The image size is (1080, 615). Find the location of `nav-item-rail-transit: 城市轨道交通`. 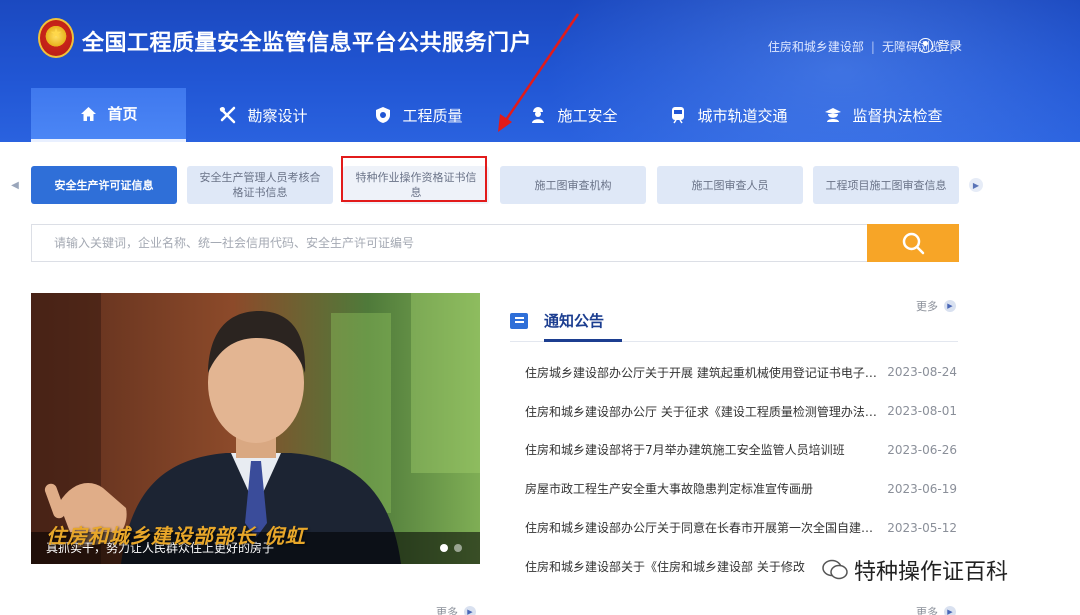

nav-item-rail-transit: 城市轨道交通 is located at coordinates (728, 115).